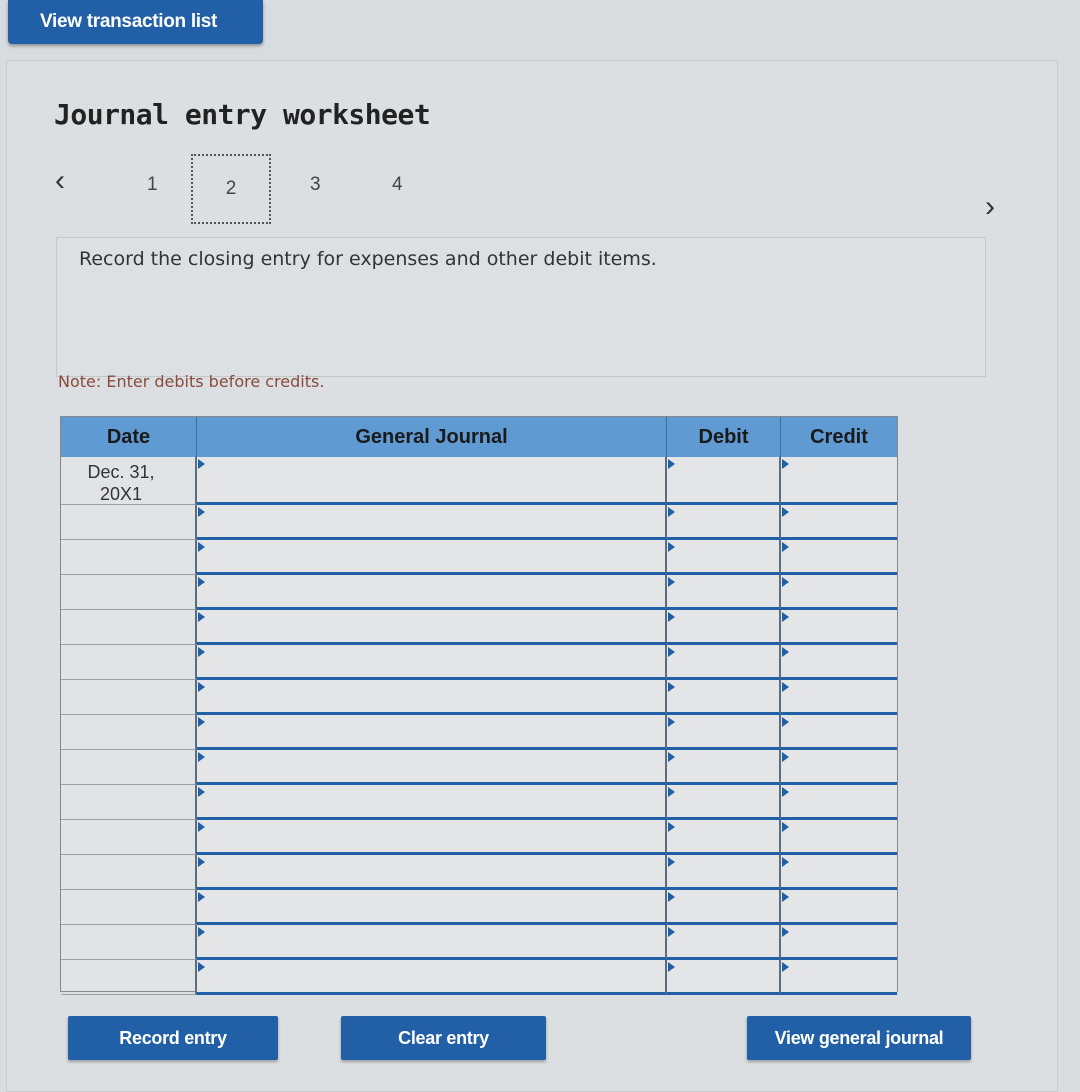 This screenshot has height=1092, width=1080. What do you see at coordinates (135, 22) in the screenshot?
I see `view-transaction-list-button: View transaction list` at bounding box center [135, 22].